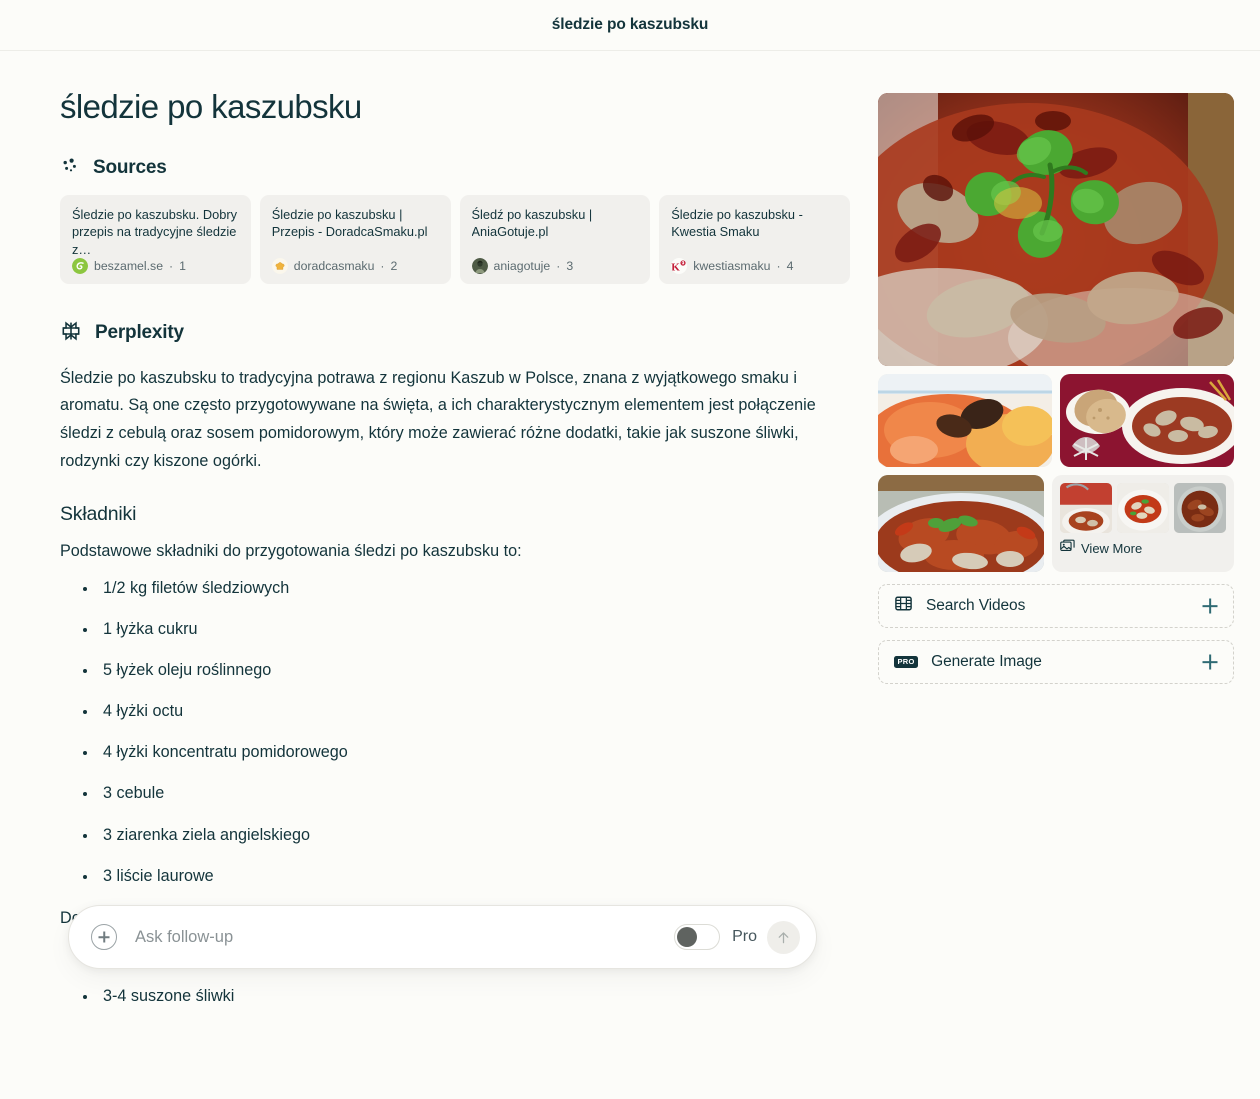 The image size is (1260, 1099). What do you see at coordinates (903, 606) in the screenshot?
I see `film-grid-icon` at bounding box center [903, 606].